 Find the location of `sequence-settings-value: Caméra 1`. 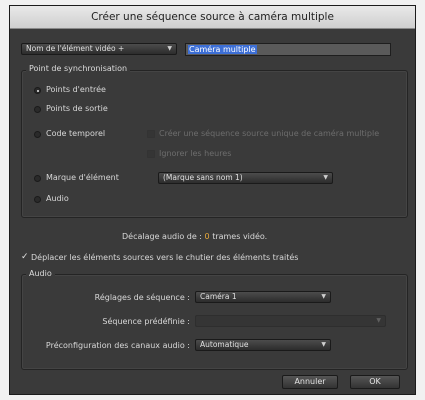

sequence-settings-value: Caméra 1 is located at coordinates (218, 296).